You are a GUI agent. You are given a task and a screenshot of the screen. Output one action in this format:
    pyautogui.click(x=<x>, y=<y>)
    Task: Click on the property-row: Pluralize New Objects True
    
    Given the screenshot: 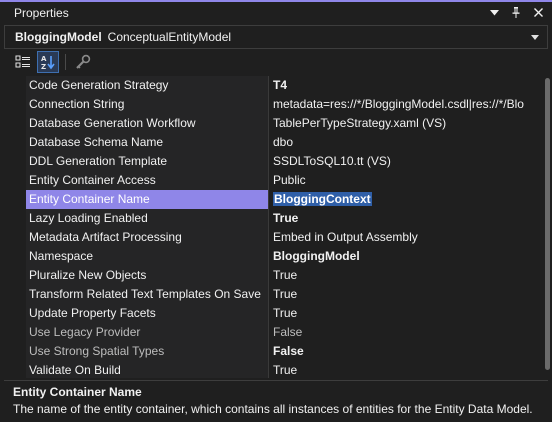 What is the action you would take?
    pyautogui.click(x=276, y=275)
    